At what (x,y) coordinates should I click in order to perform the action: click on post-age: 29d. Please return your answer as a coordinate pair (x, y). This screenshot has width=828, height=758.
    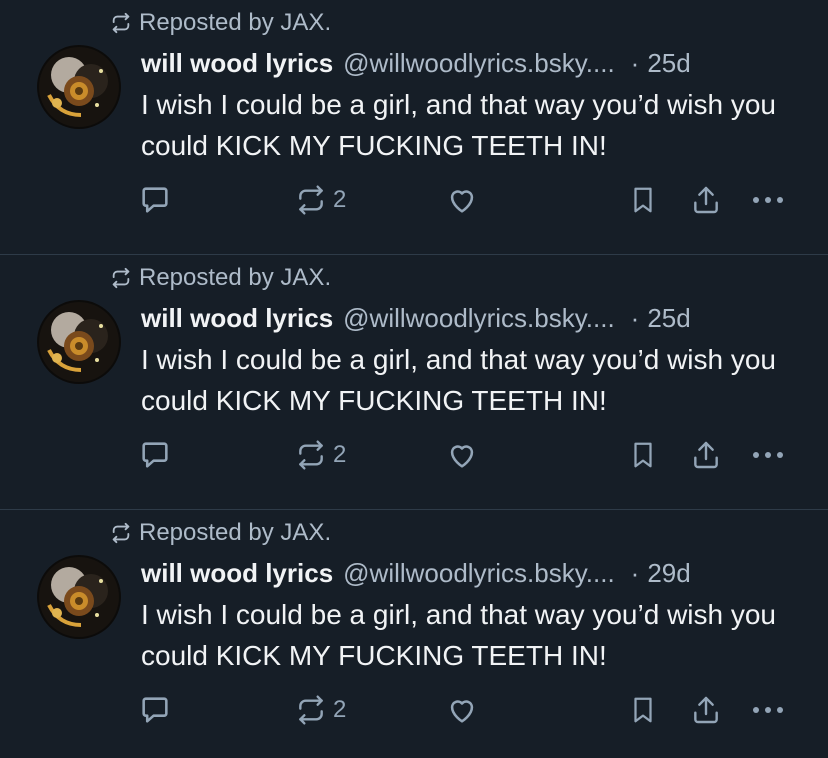
    Looking at the image, I should click on (668, 573).